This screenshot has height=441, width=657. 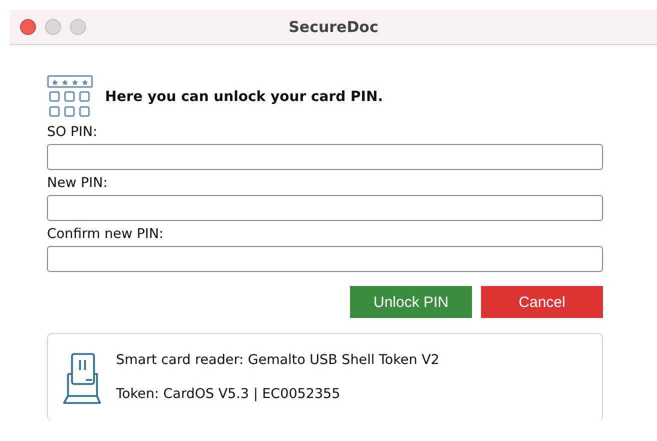 What do you see at coordinates (82, 378) in the screenshot?
I see `card-reader-icon` at bounding box center [82, 378].